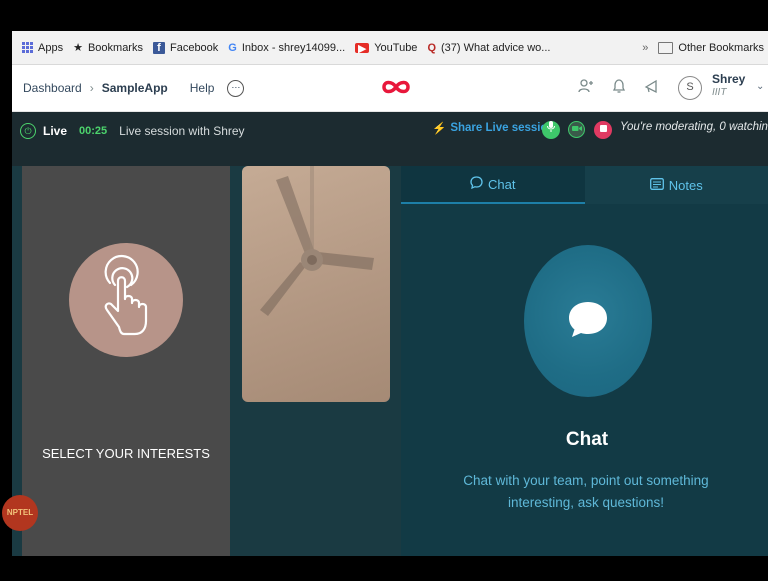 The height and width of the screenshot is (581, 768). What do you see at coordinates (135, 88) in the screenshot?
I see `breadcrumb-current: SampleApp` at bounding box center [135, 88].